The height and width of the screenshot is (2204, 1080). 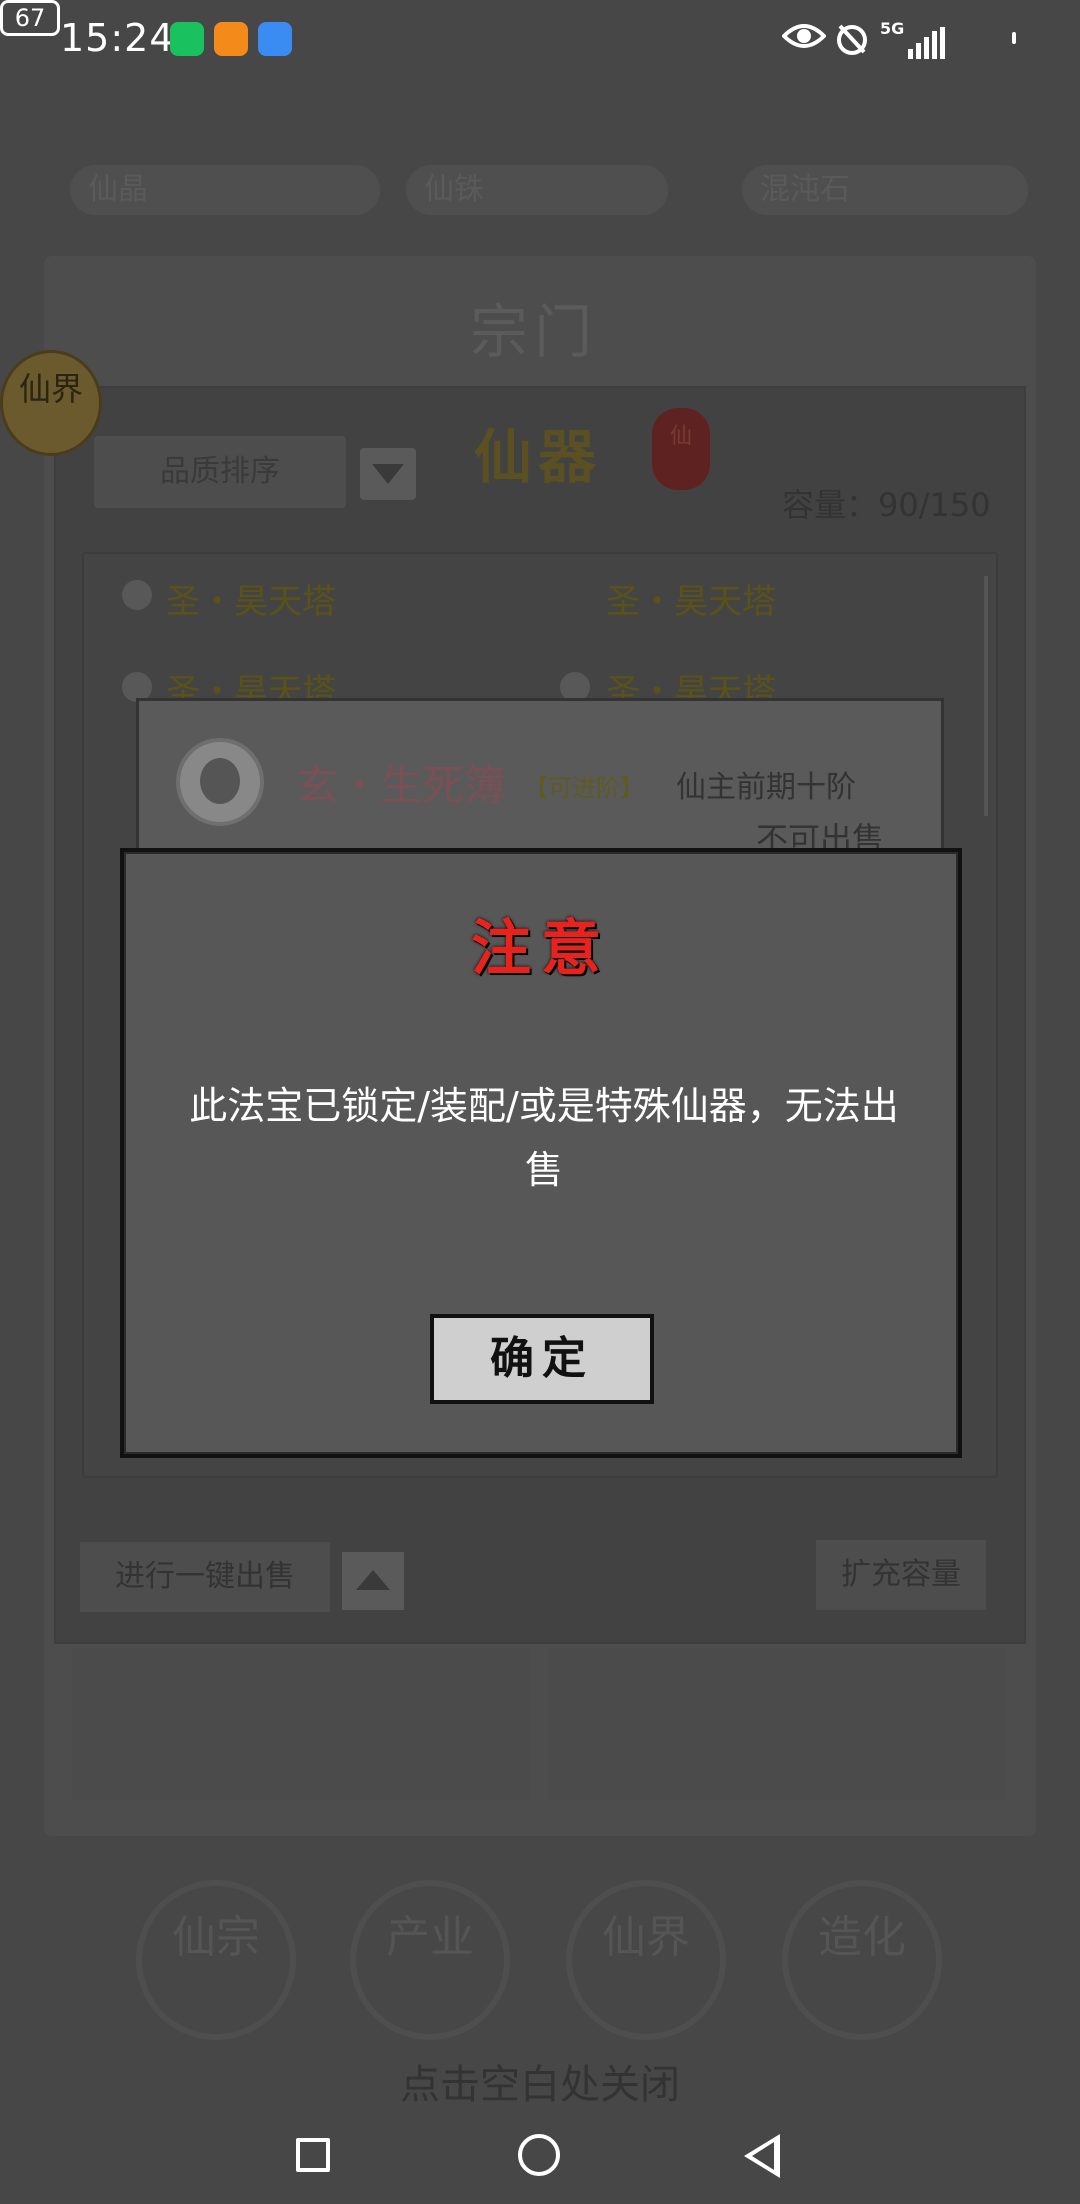 I want to click on home-icon, so click(x=539, y=2155).